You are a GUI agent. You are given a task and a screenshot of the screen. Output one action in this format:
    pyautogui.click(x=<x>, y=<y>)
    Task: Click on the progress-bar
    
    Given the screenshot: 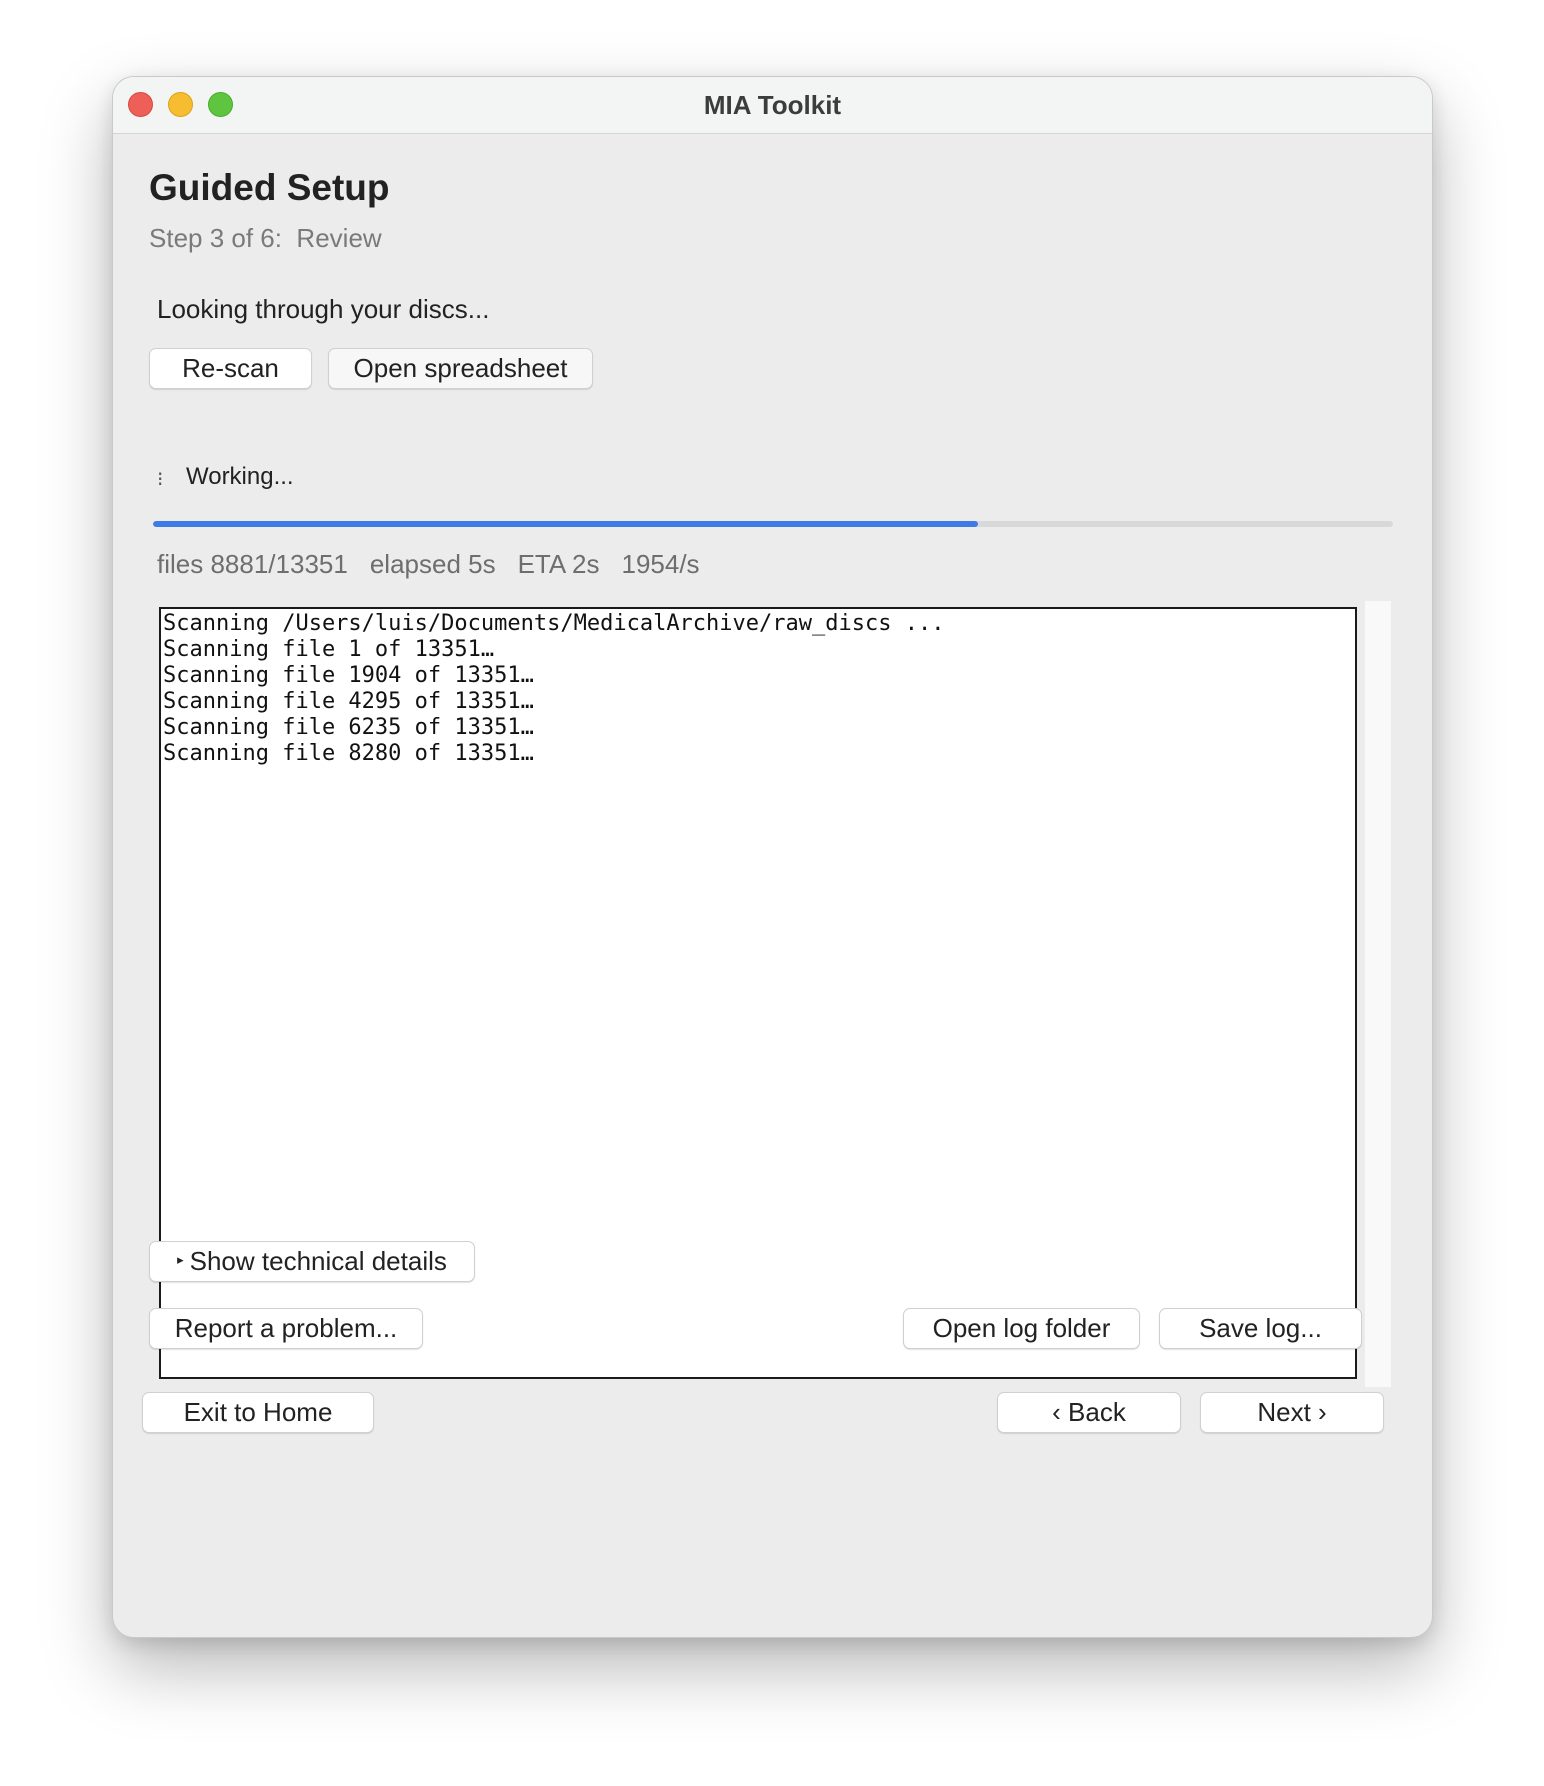 What is the action you would take?
    pyautogui.click(x=773, y=524)
    